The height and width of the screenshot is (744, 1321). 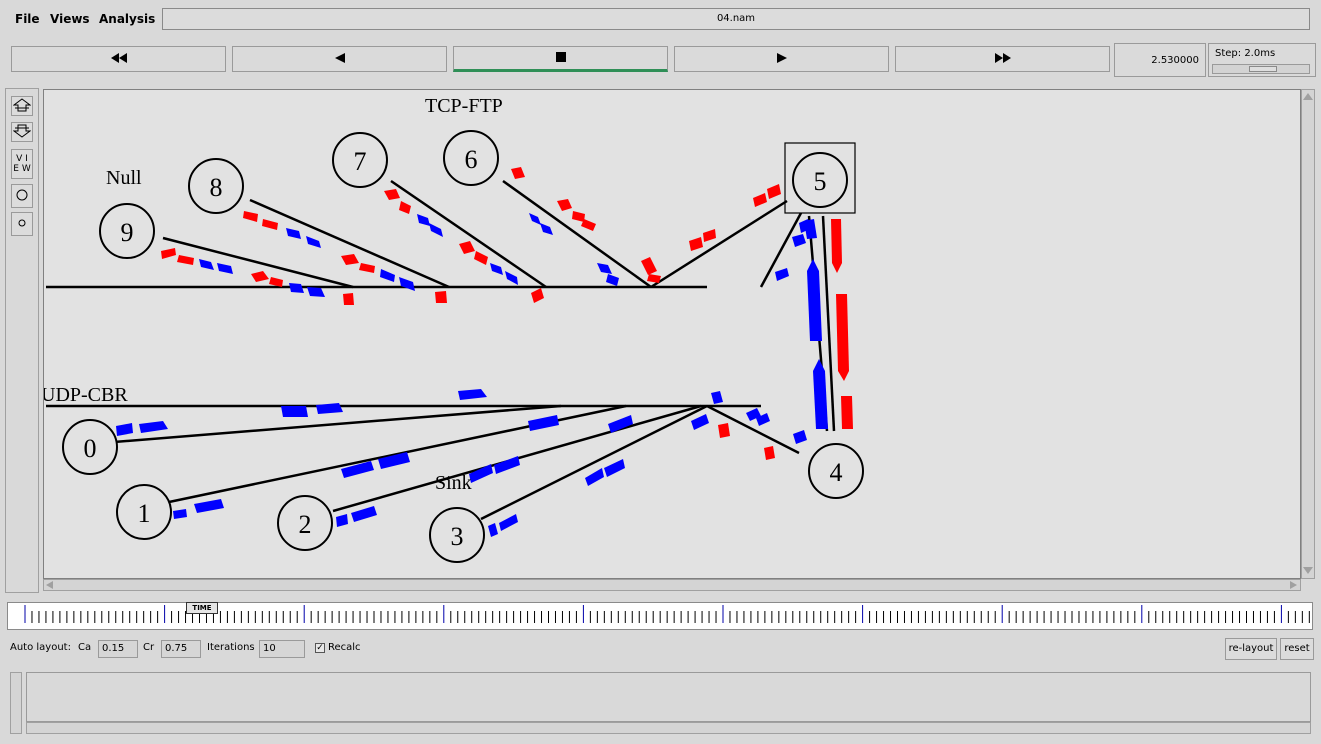 I want to click on window-title: 04.nam, so click(x=736, y=19).